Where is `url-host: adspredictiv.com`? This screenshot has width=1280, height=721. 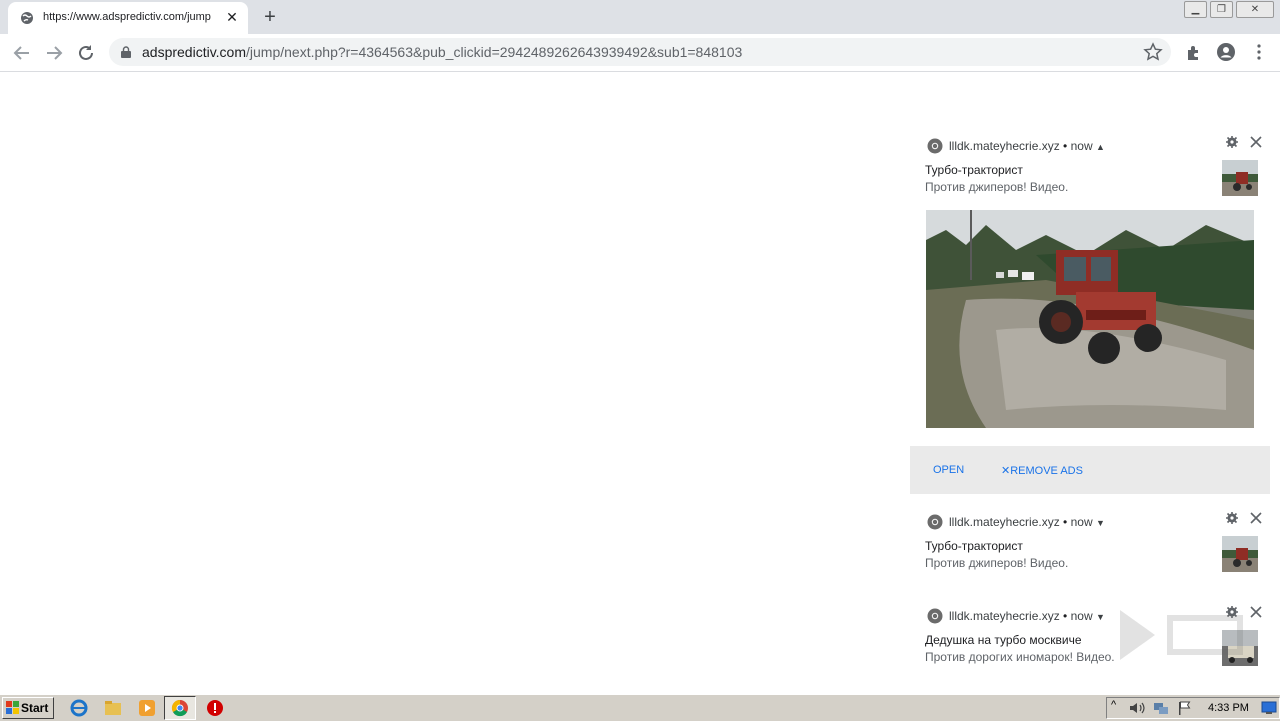
url-host: adspredictiv.com is located at coordinates (194, 52).